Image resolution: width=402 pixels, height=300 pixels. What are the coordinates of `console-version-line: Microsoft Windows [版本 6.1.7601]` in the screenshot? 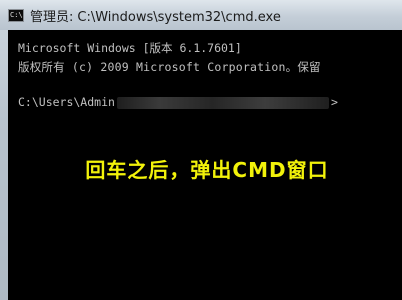 It's located at (130, 48).